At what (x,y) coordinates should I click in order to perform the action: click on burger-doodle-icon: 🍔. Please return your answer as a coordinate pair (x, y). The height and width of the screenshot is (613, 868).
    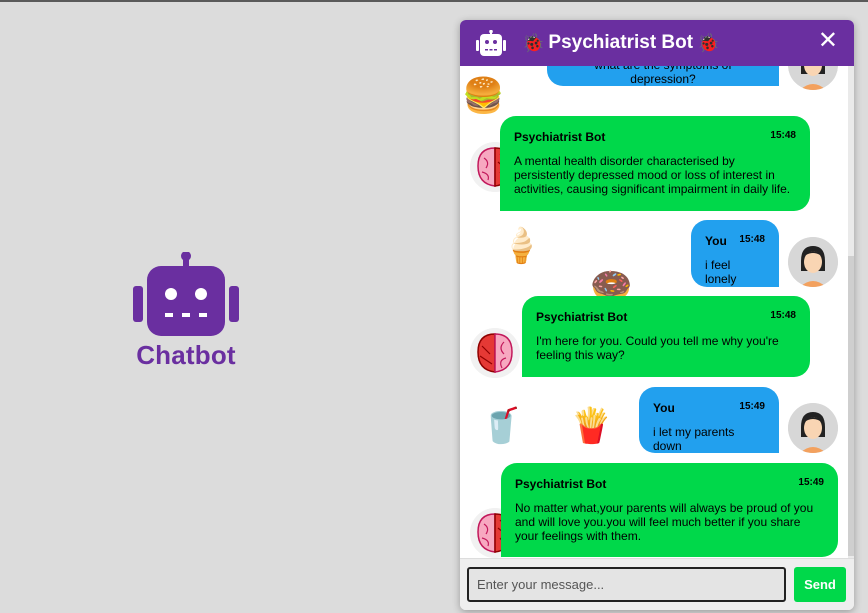
    Looking at the image, I should click on (483, 96).